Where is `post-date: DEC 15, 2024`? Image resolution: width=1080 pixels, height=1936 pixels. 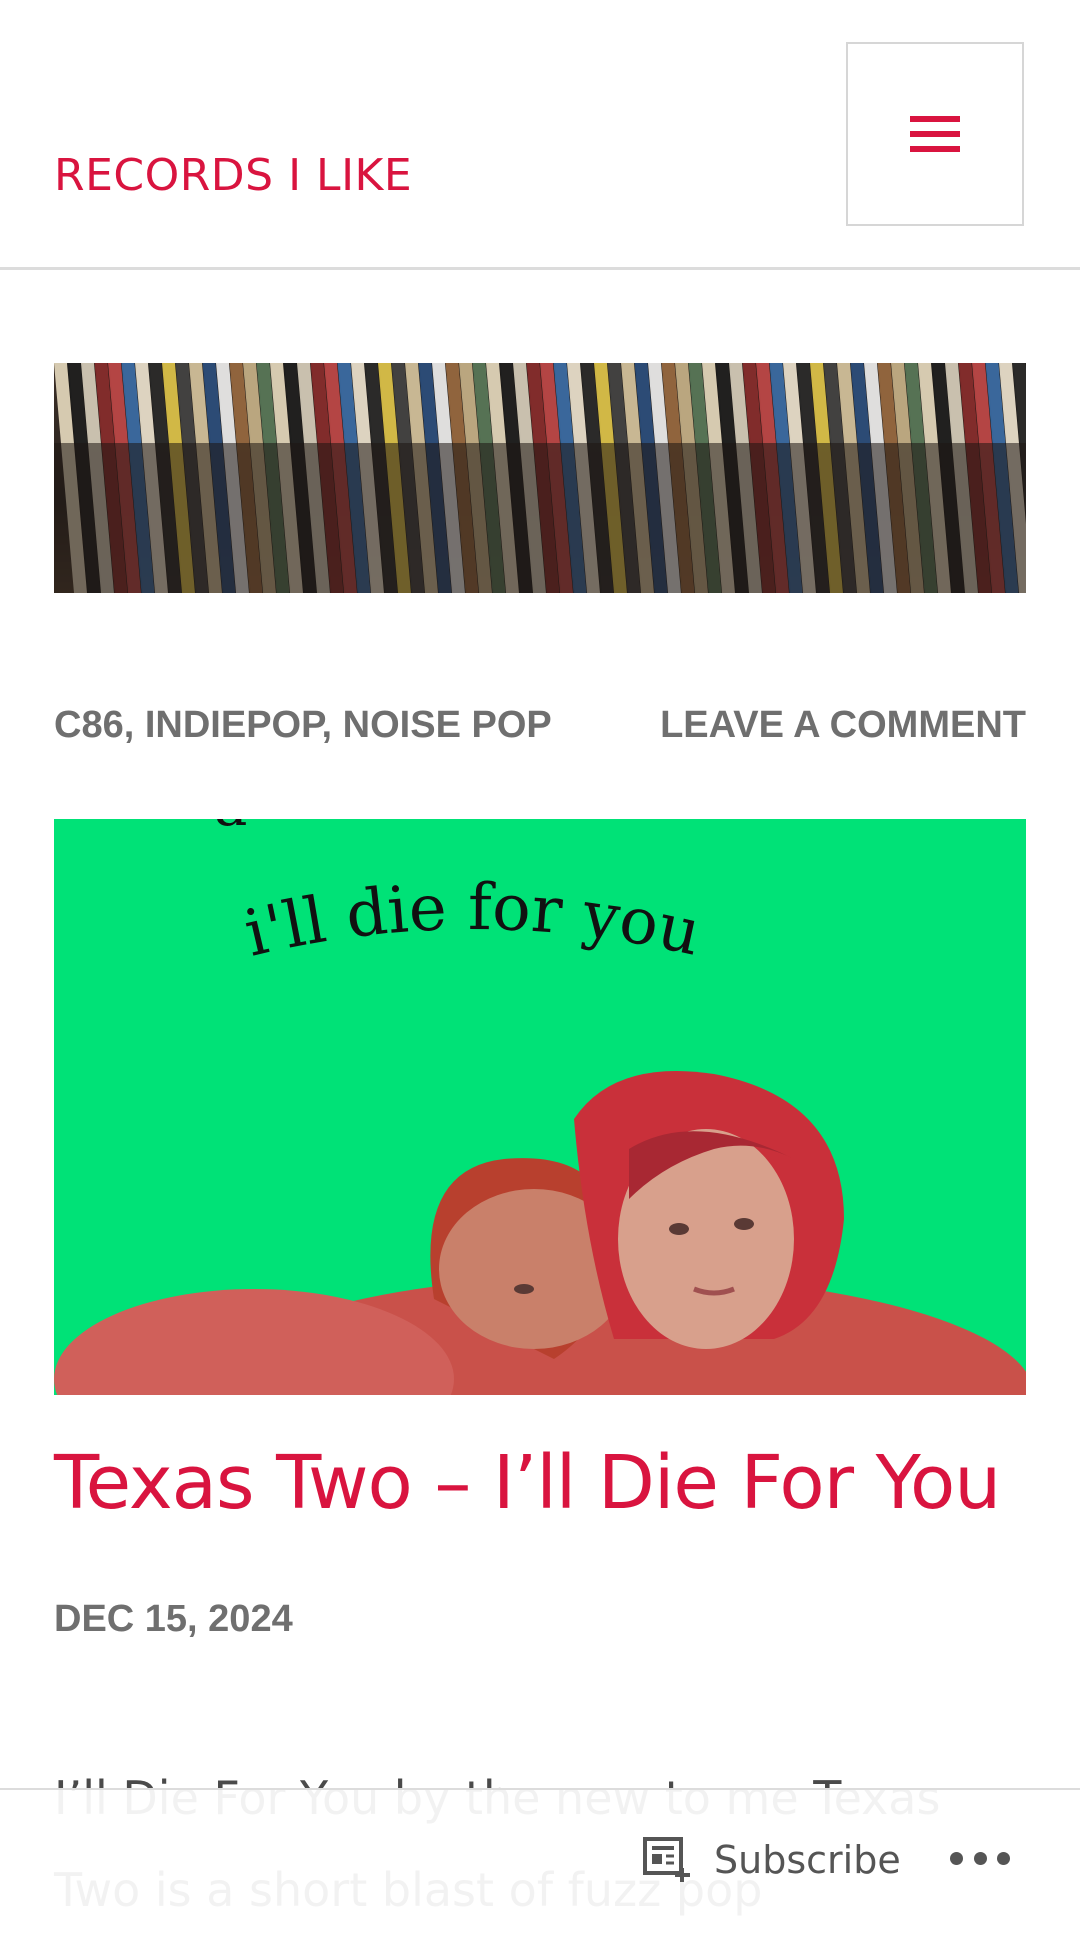
post-date: DEC 15, 2024 is located at coordinates (173, 1619).